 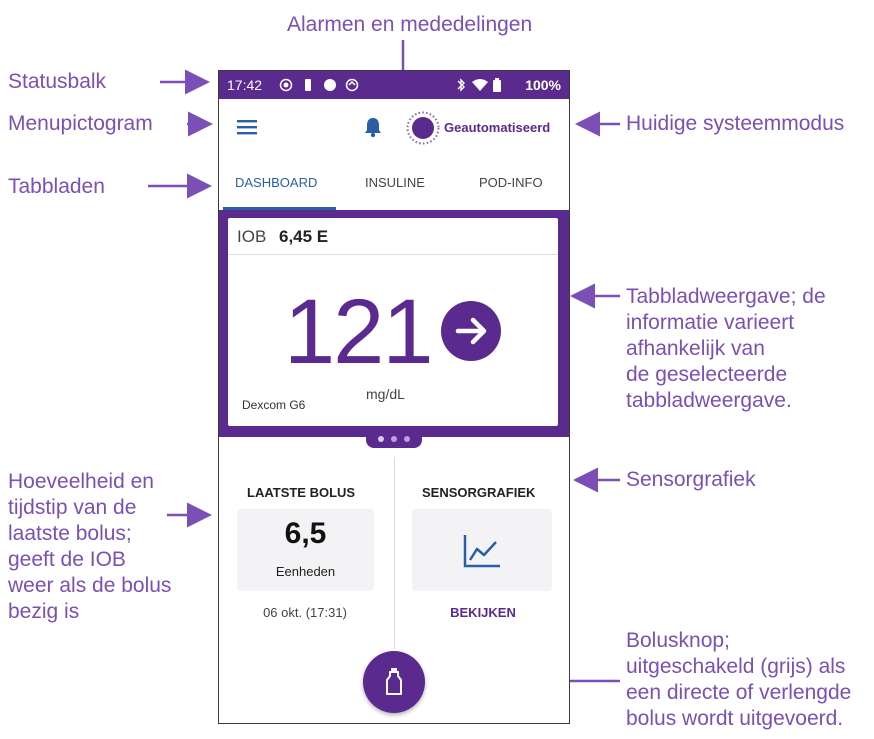 I want to click on status-app-icon, so click(x=286, y=85).